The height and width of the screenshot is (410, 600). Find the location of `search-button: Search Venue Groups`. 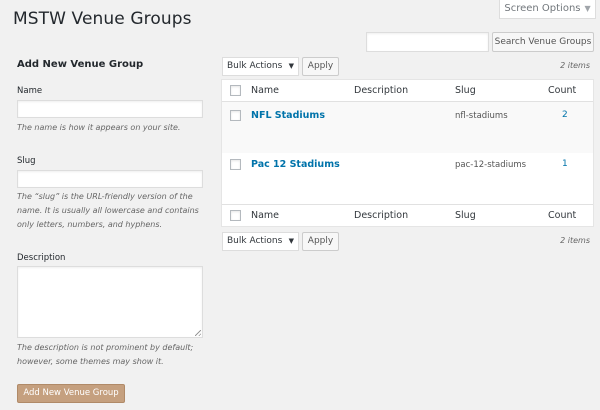

search-button: Search Venue Groups is located at coordinates (543, 42).